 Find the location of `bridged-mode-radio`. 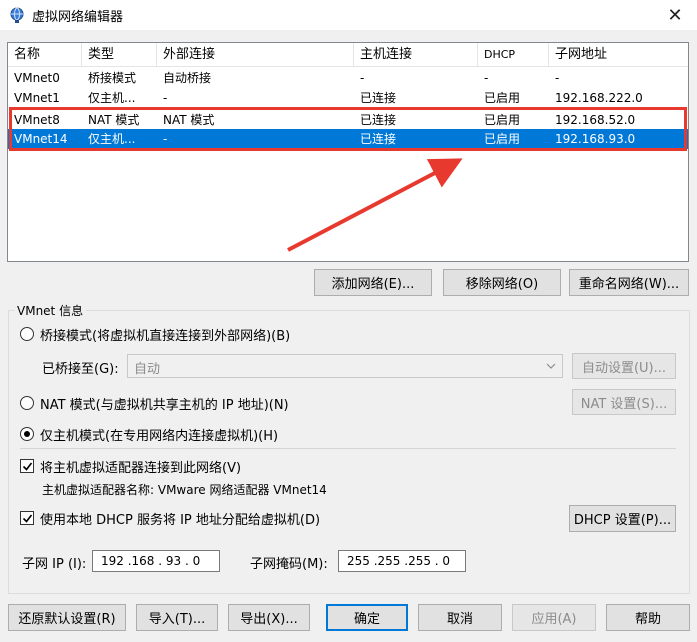

bridged-mode-radio is located at coordinates (27, 334).